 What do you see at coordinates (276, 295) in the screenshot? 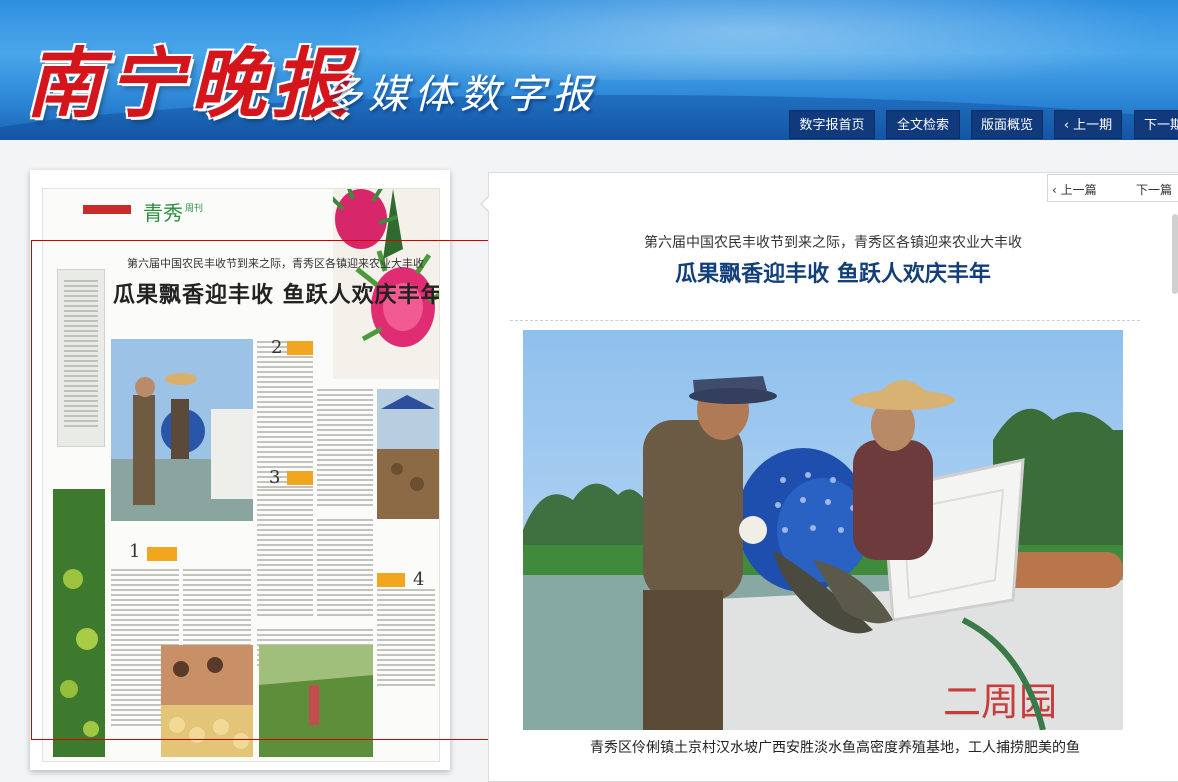
I see `thumbnail-headline: 瓜果飘香迎丰收 鱼跃人欢庆丰年` at bounding box center [276, 295].